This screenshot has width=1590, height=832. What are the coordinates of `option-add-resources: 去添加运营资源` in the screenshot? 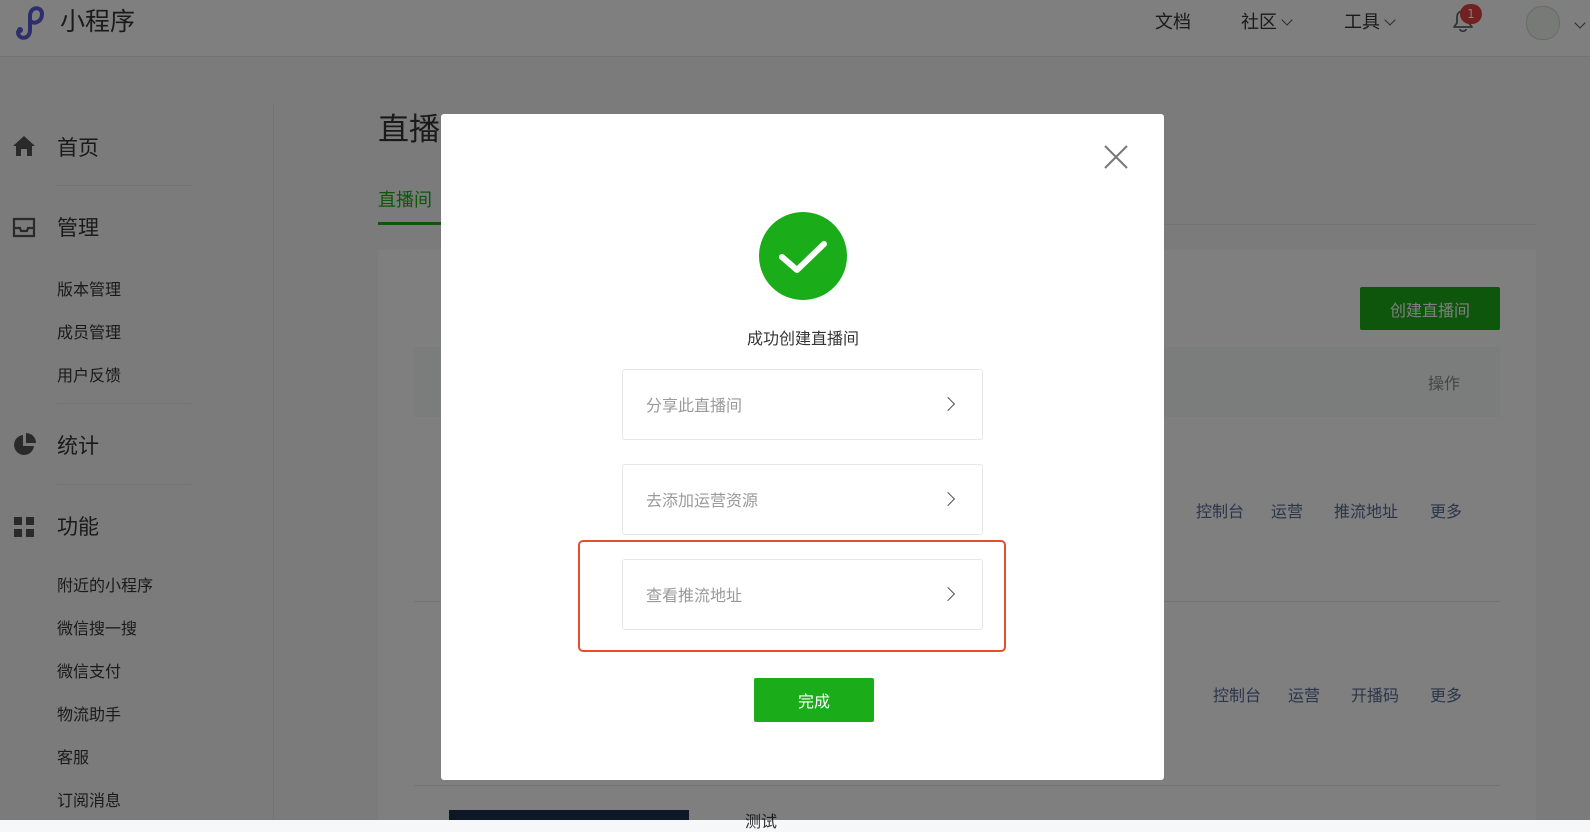 It's located at (802, 499).